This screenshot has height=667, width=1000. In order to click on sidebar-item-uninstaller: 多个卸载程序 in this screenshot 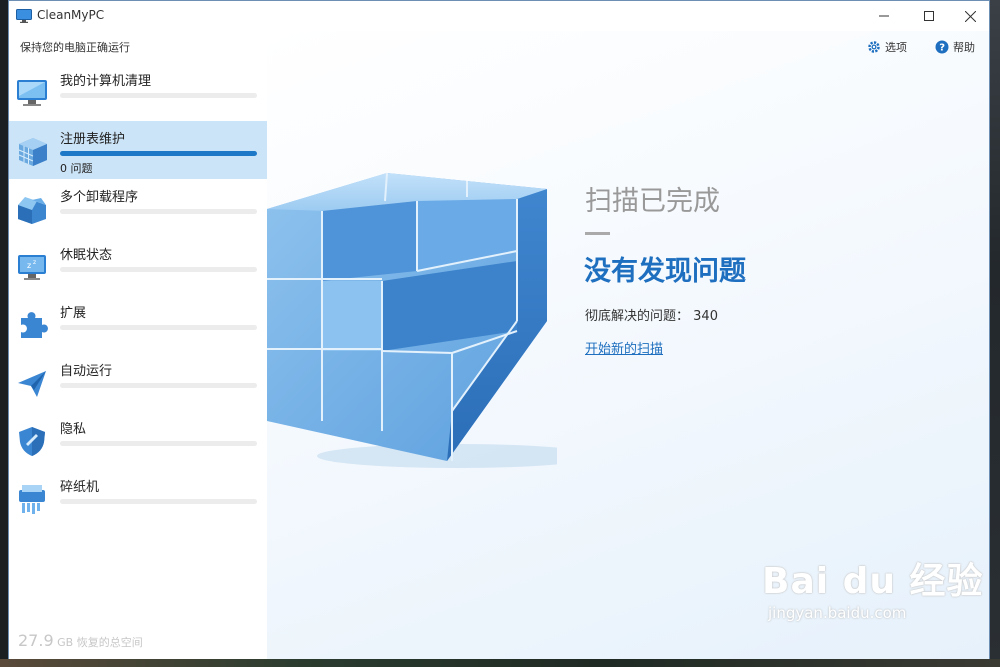, I will do `click(138, 208)`.